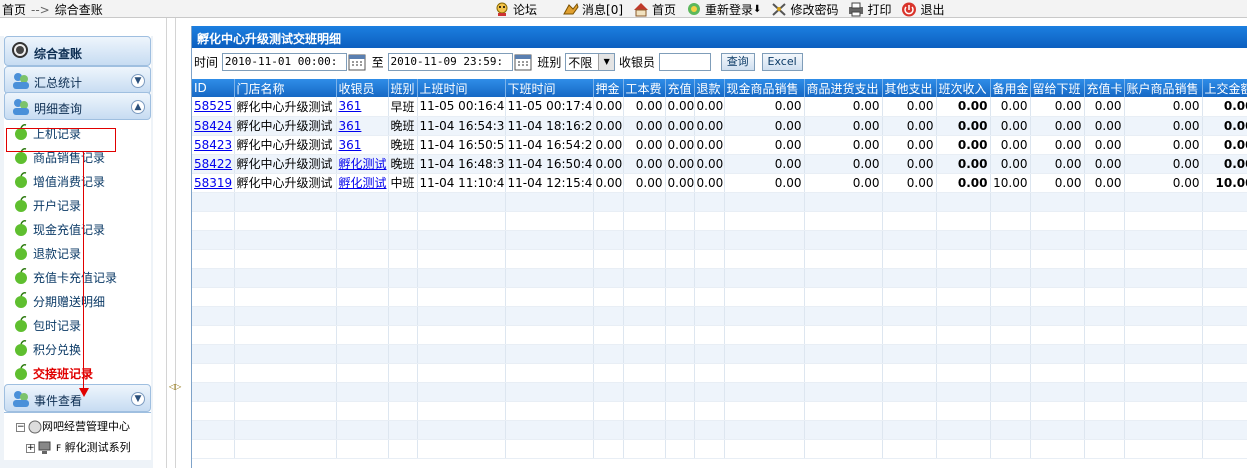  Describe the element at coordinates (909, 88) in the screenshot. I see `column-header: 其他支出` at that location.